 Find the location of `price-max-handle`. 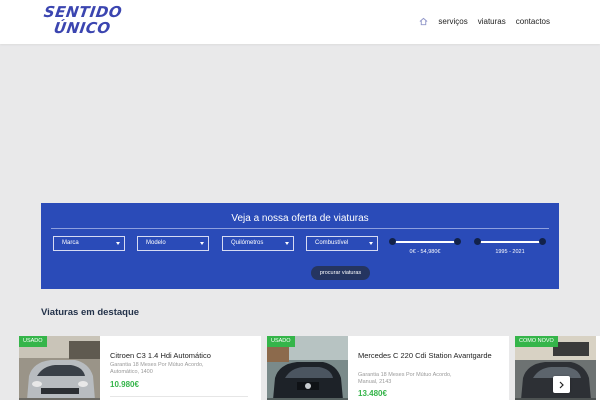

price-max-handle is located at coordinates (457, 241).